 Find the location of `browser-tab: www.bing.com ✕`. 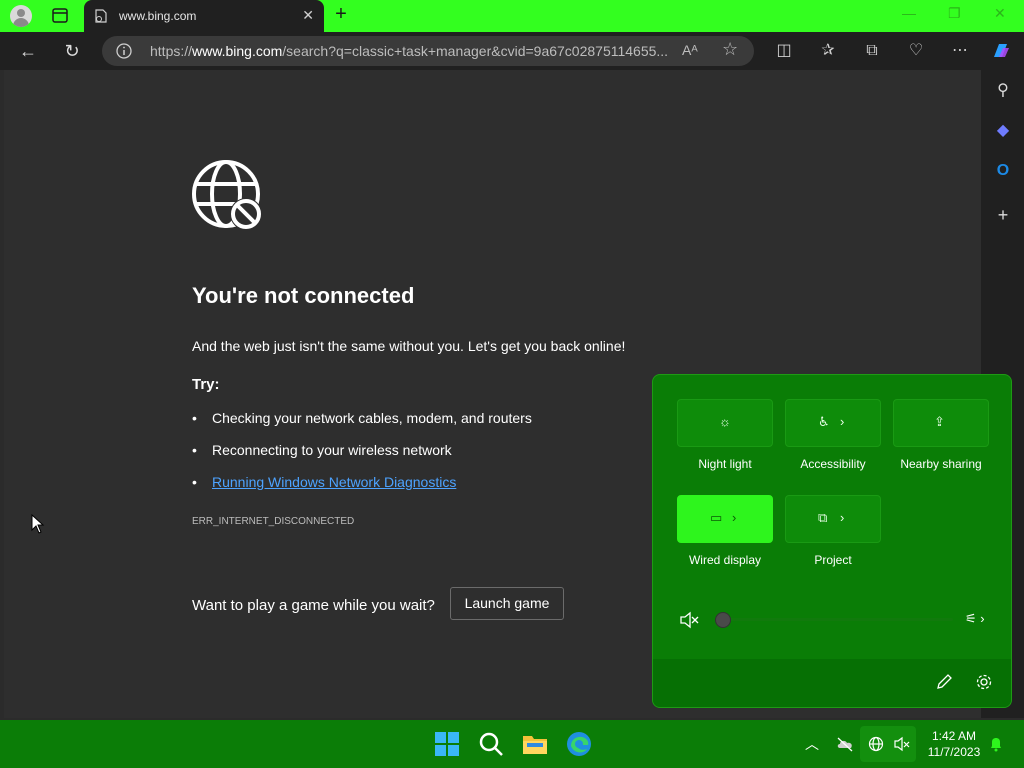

browser-tab: www.bing.com ✕ is located at coordinates (204, 16).